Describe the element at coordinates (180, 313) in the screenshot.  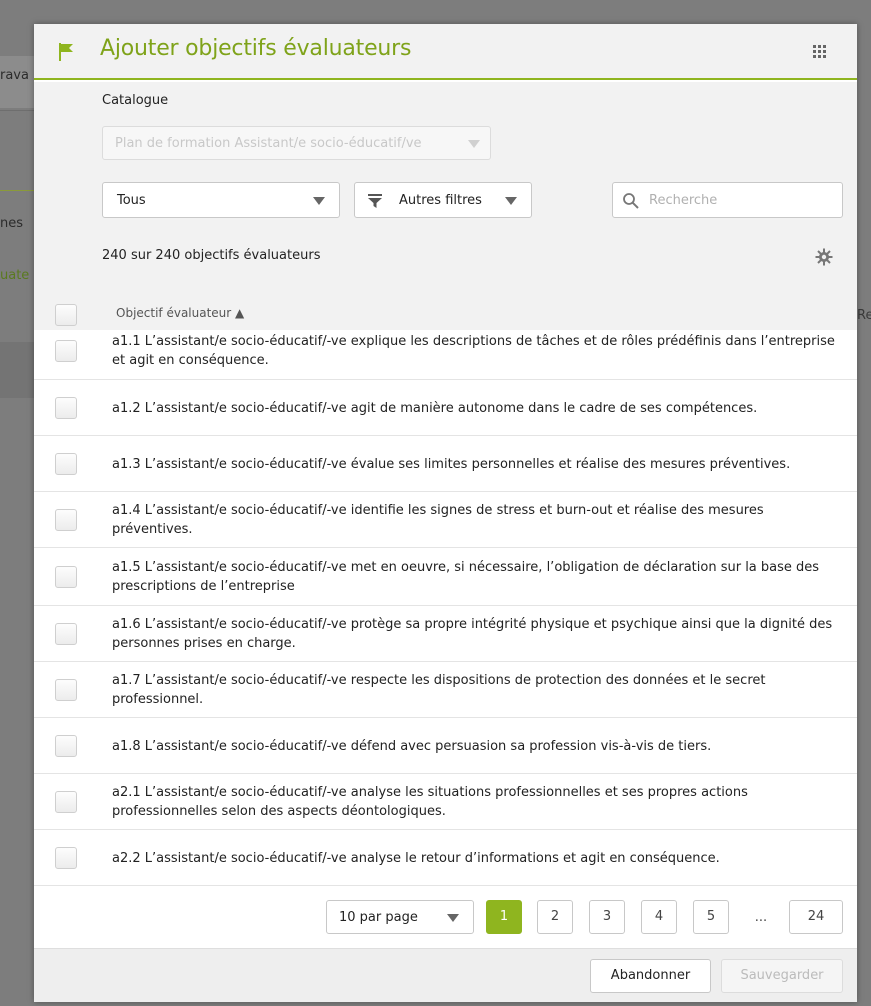
I see `column-header-objective: Objectif évaluateur ▲` at that location.